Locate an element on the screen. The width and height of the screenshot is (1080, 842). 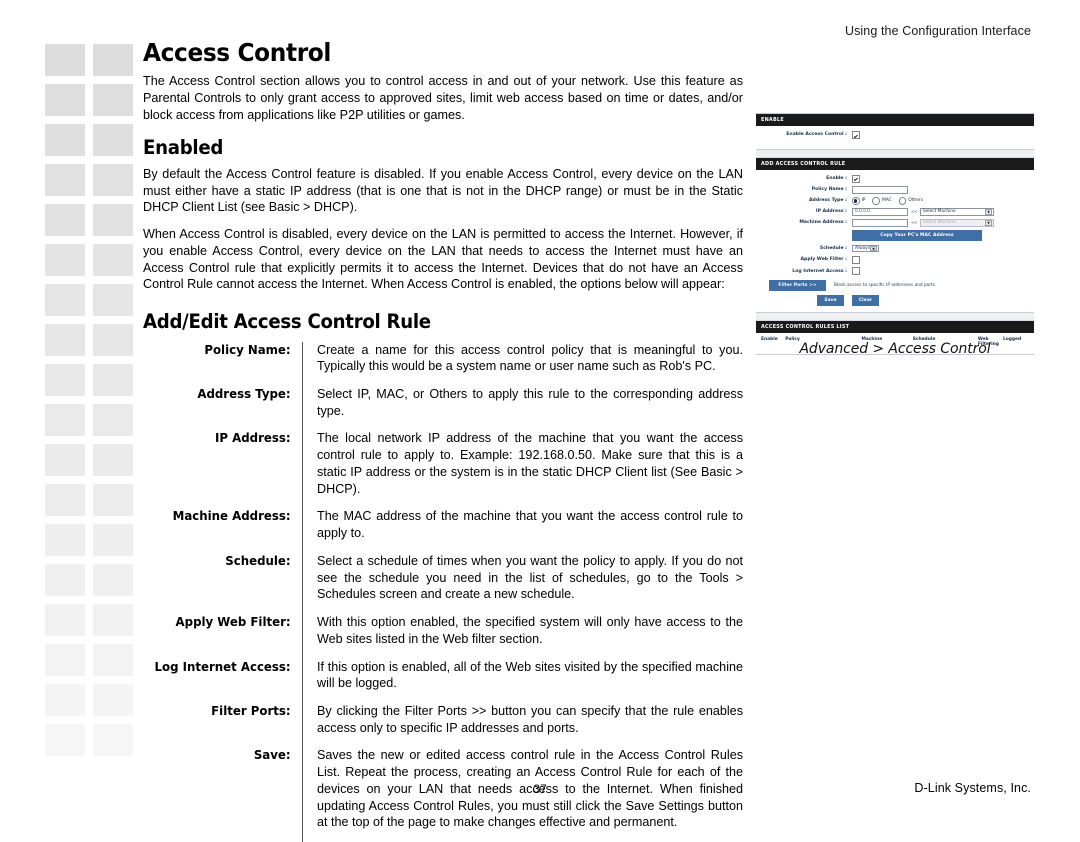
machine-address-label: Machine Address : is located at coordinates (823, 223).